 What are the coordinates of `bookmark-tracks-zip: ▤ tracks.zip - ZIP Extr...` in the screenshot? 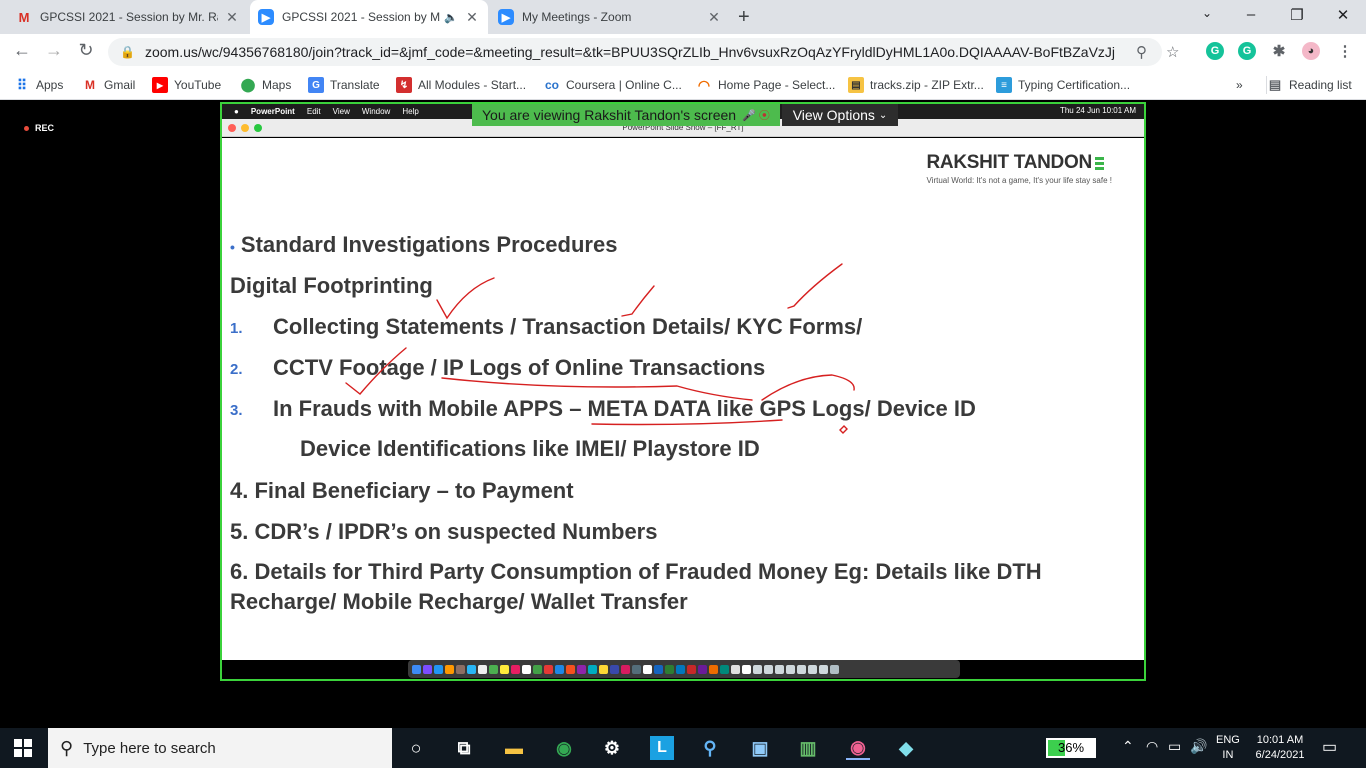 It's located at (916, 85).